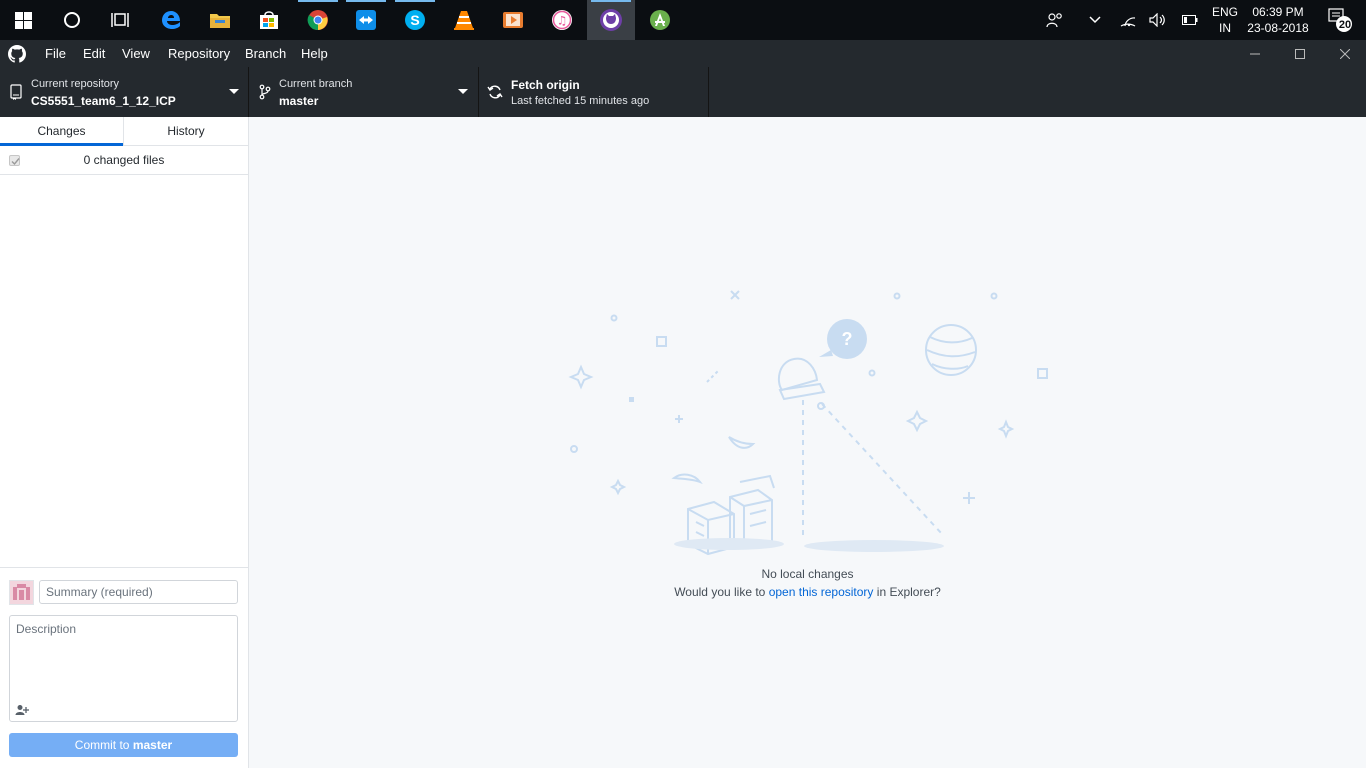 The height and width of the screenshot is (768, 1366). I want to click on teamviewer-taskbar-button, so click(366, 20).